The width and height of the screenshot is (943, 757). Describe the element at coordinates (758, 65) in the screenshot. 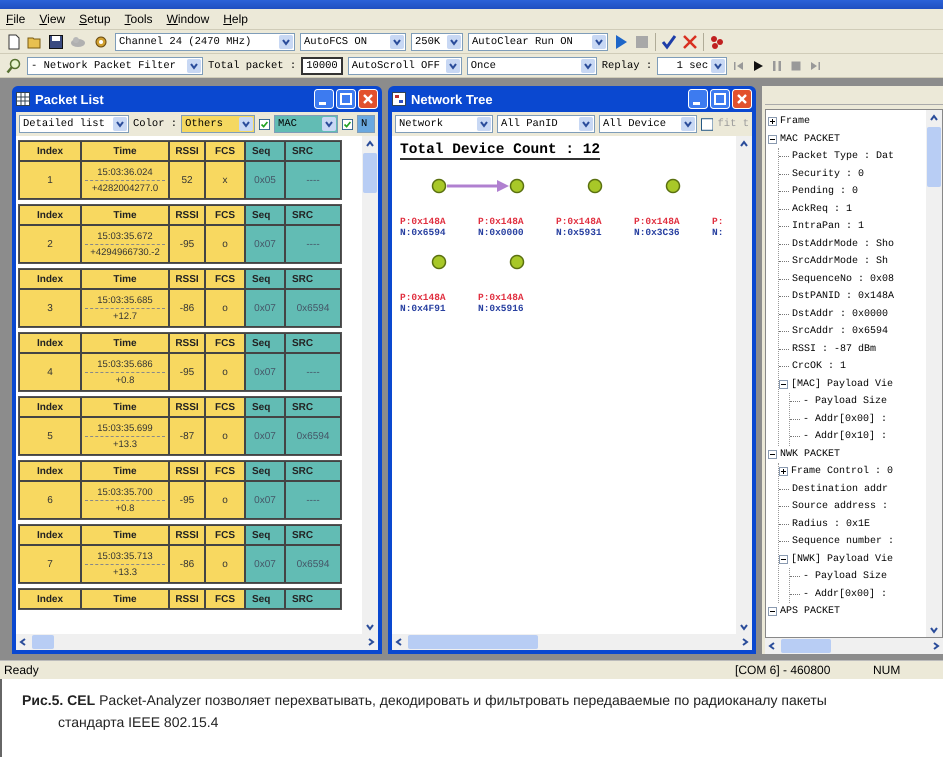

I see `play-icon` at that location.